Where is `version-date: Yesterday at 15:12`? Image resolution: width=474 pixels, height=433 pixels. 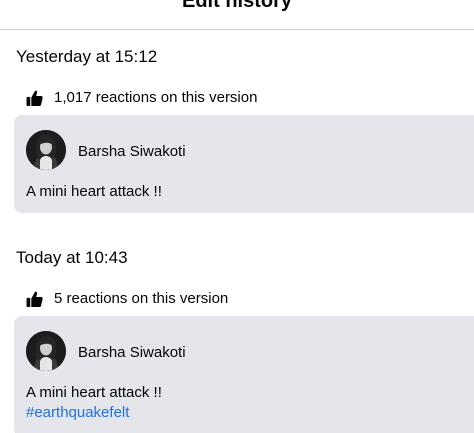 version-date: Yesterday at 15:12 is located at coordinates (87, 56).